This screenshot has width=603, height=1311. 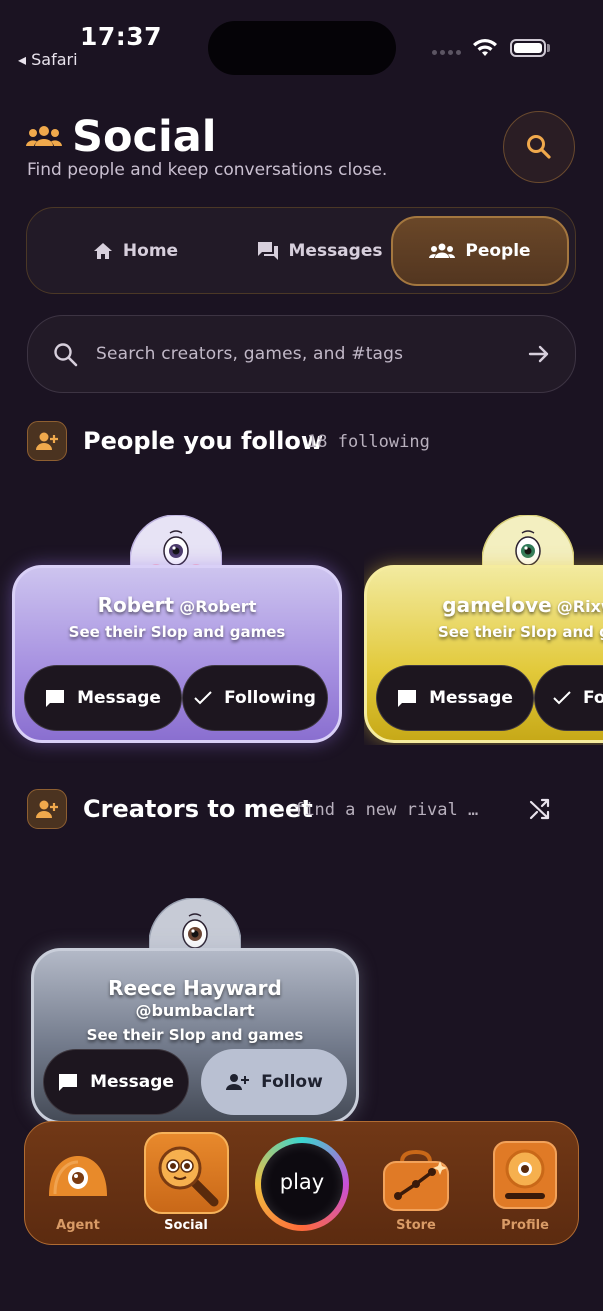 I want to click on following-section-title: People you follow, so click(x=203, y=441).